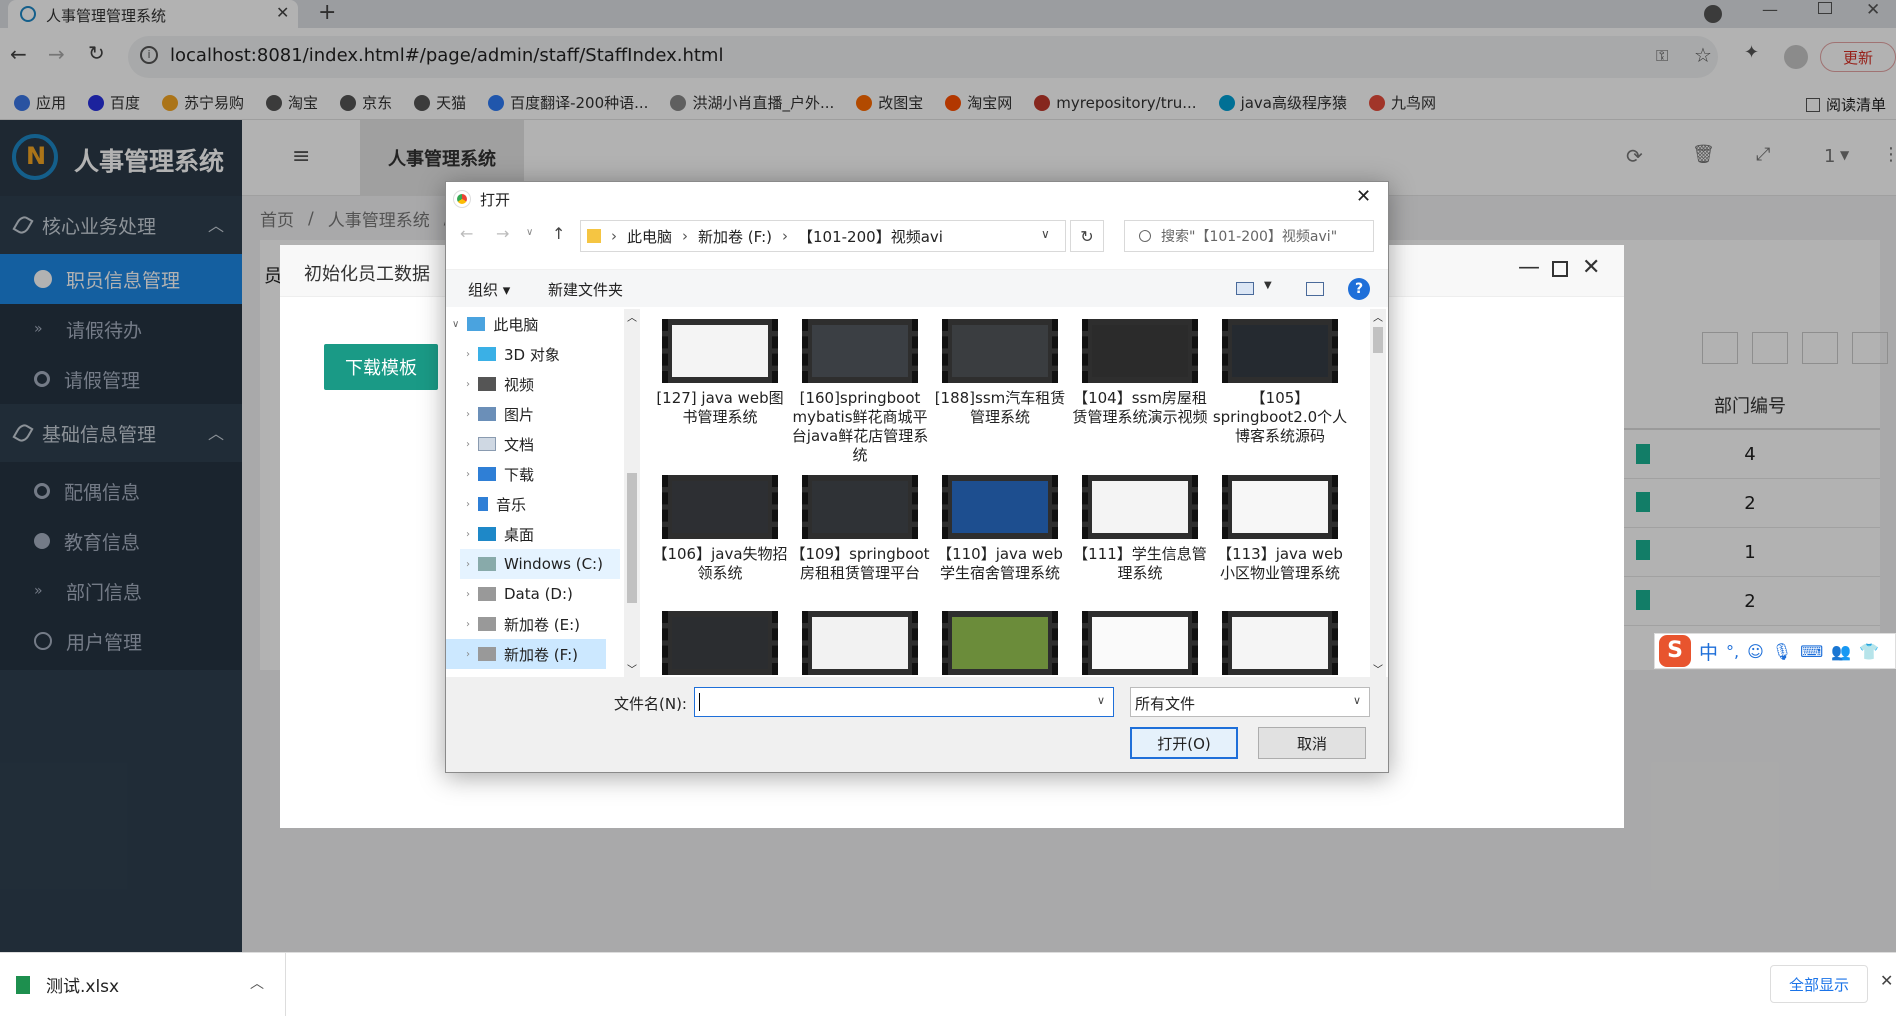 Image resolution: width=1896 pixels, height=1016 pixels. What do you see at coordinates (462, 199) in the screenshot?
I see `chrome-icon` at bounding box center [462, 199].